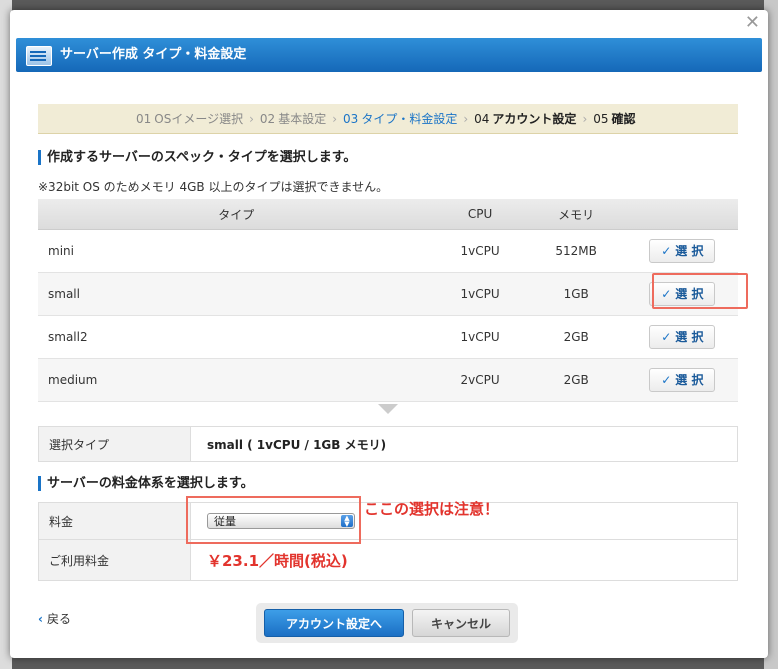 The height and width of the screenshot is (669, 778). What do you see at coordinates (432, 509) in the screenshot?
I see `annotation-text: ここの選択は注意！` at bounding box center [432, 509].